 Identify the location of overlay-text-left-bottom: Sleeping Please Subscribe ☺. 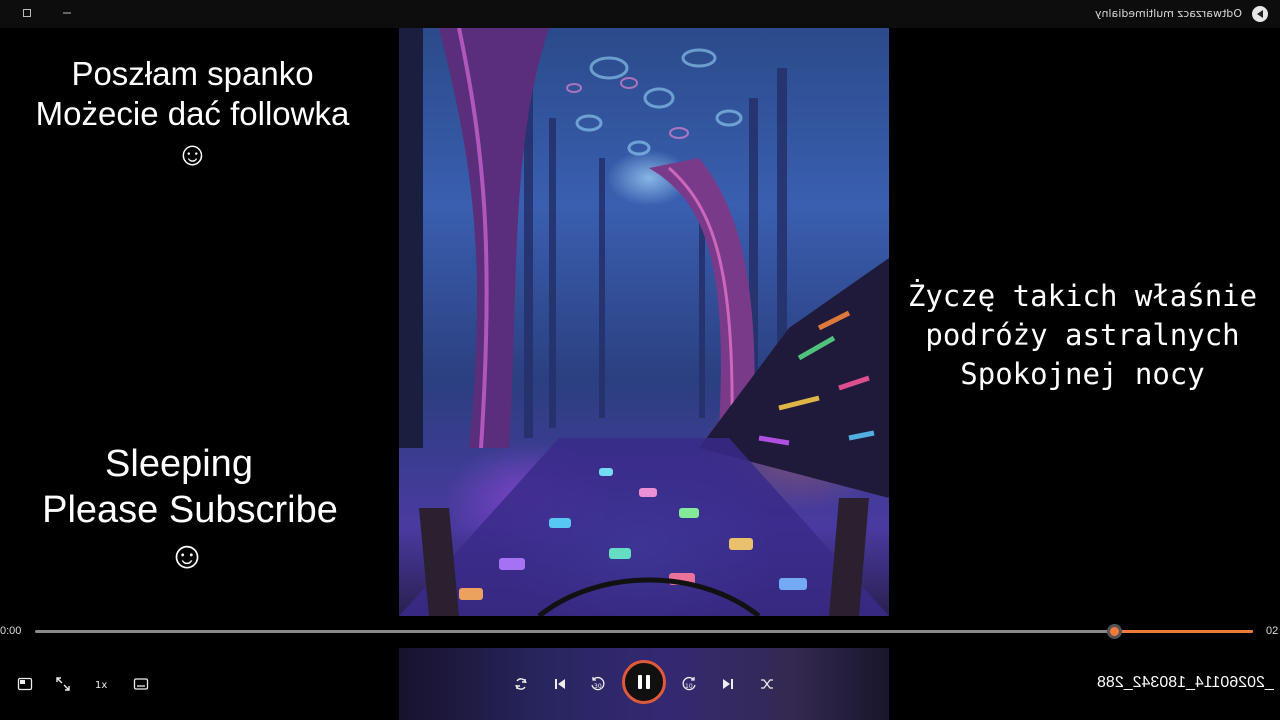
(190, 510).